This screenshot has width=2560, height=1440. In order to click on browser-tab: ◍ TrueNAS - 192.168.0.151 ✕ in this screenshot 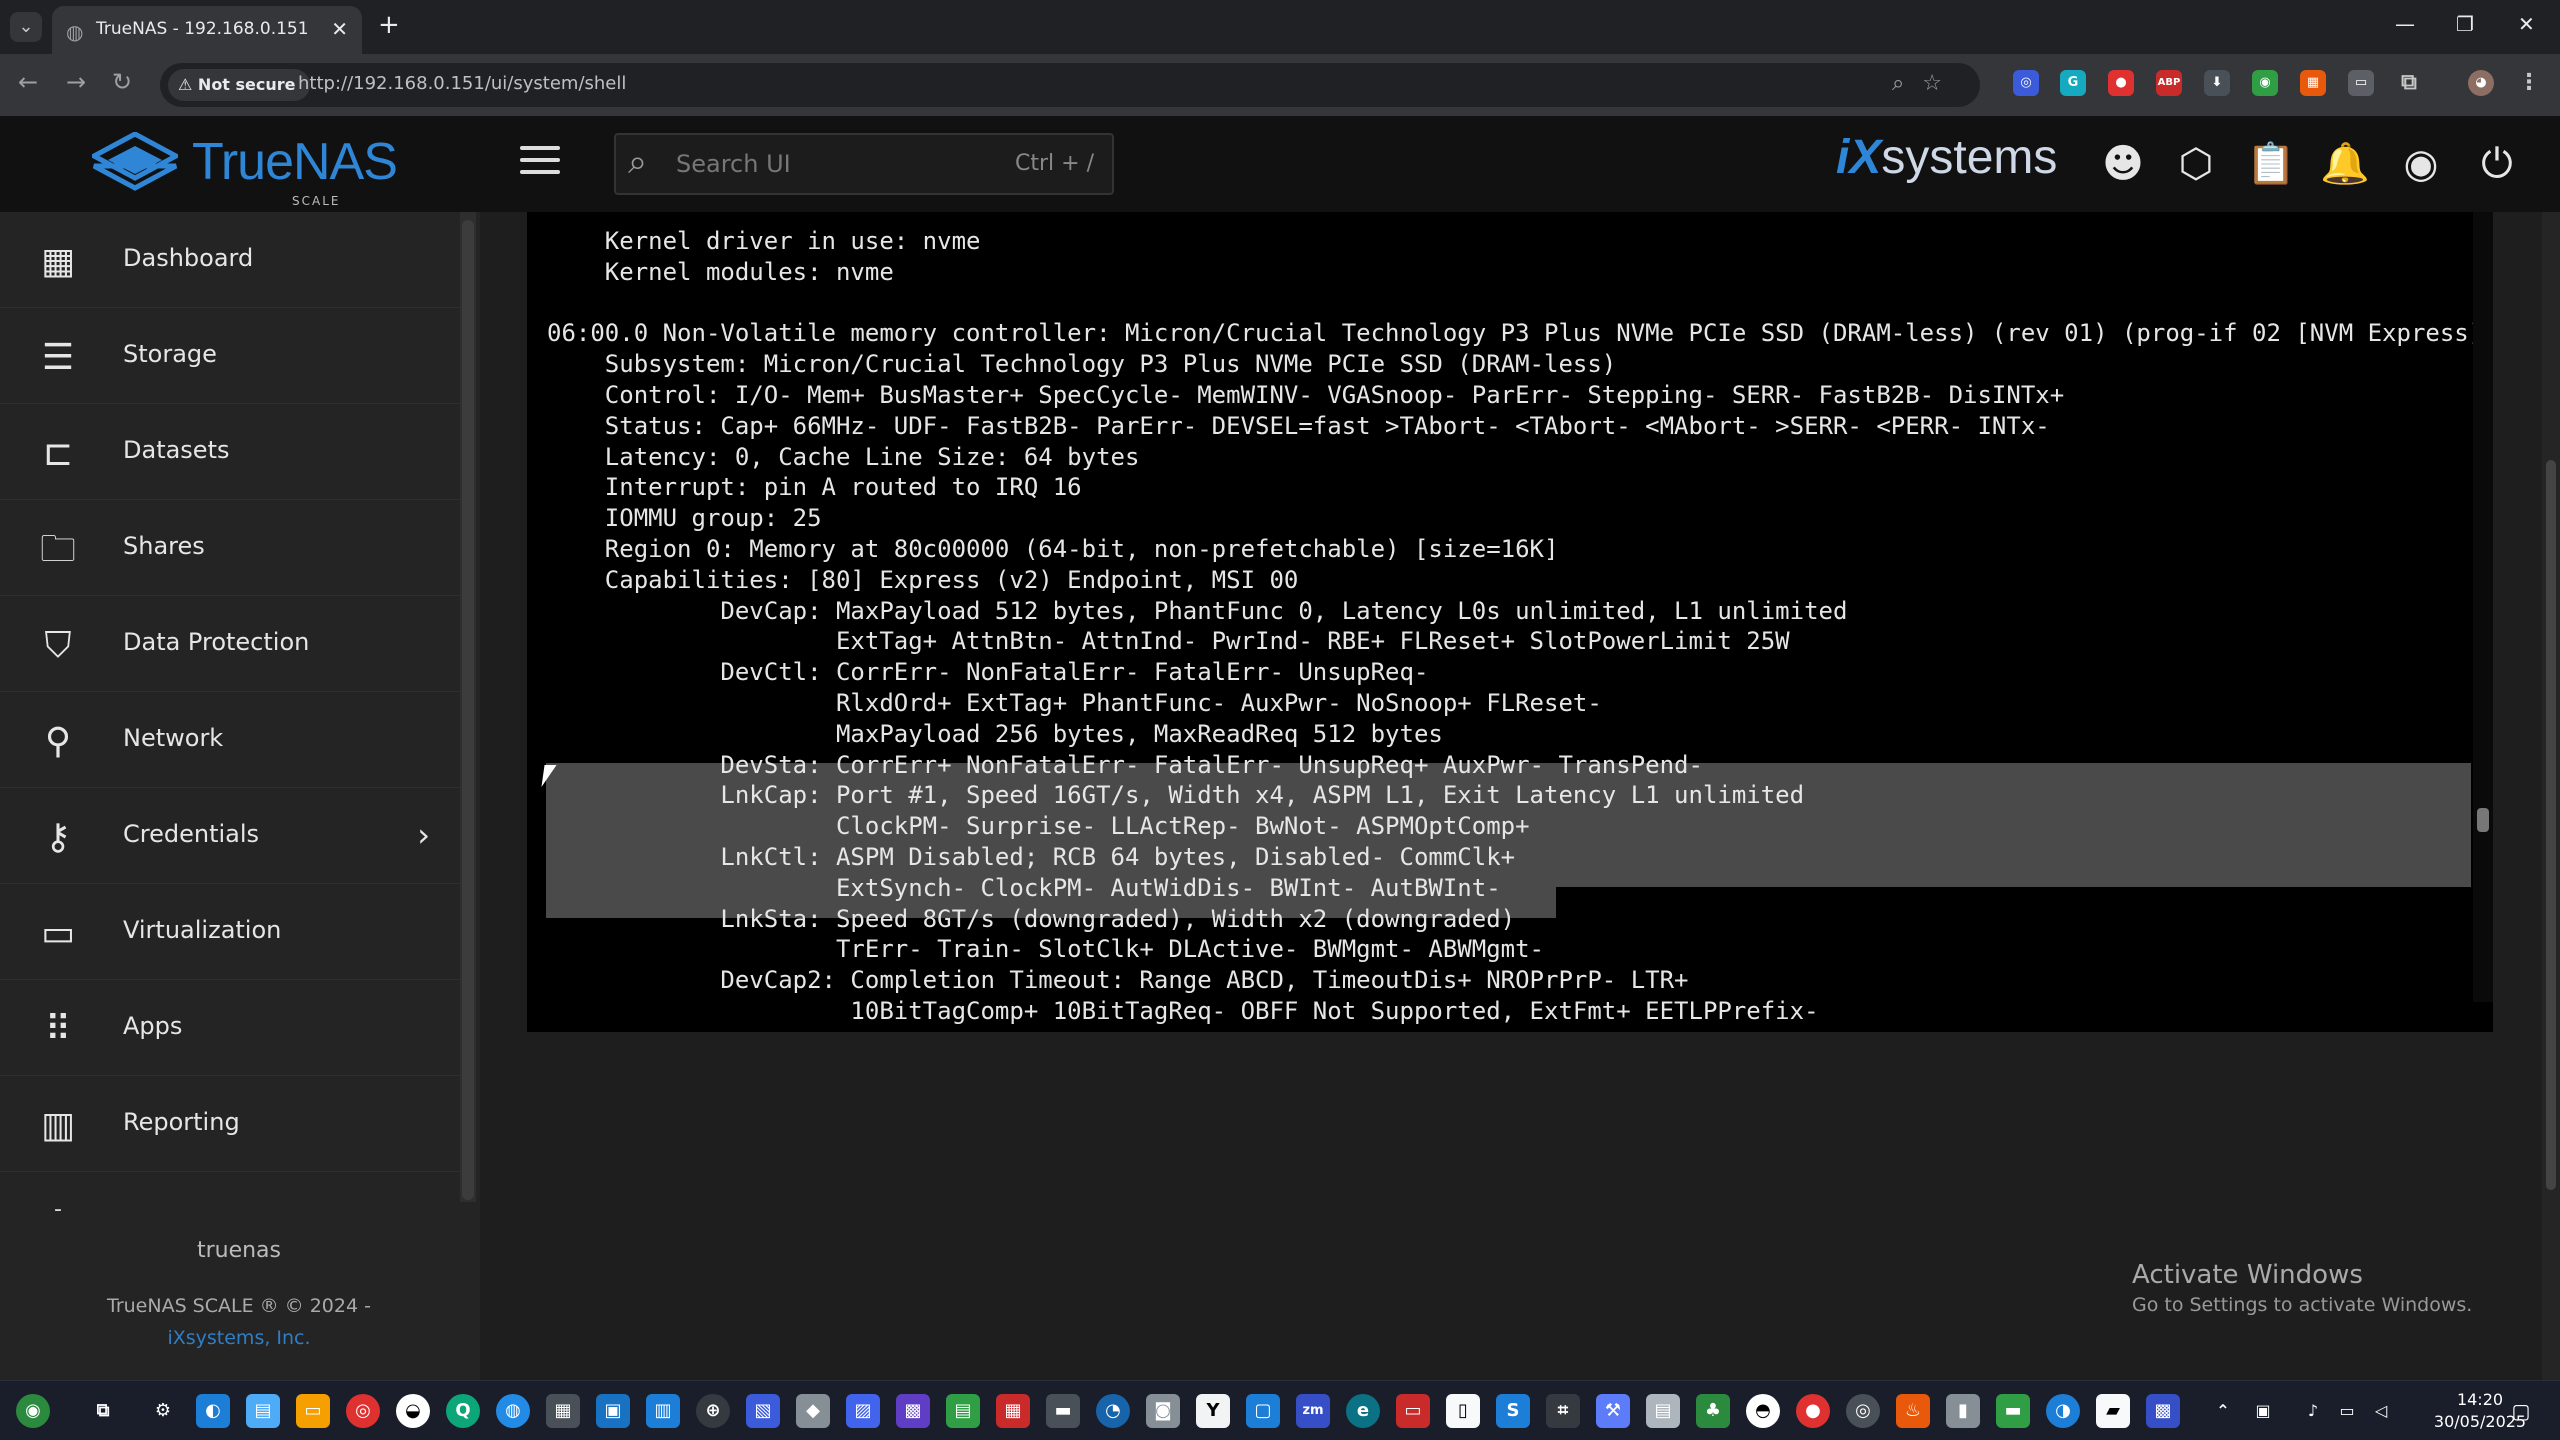, I will do `click(207, 30)`.